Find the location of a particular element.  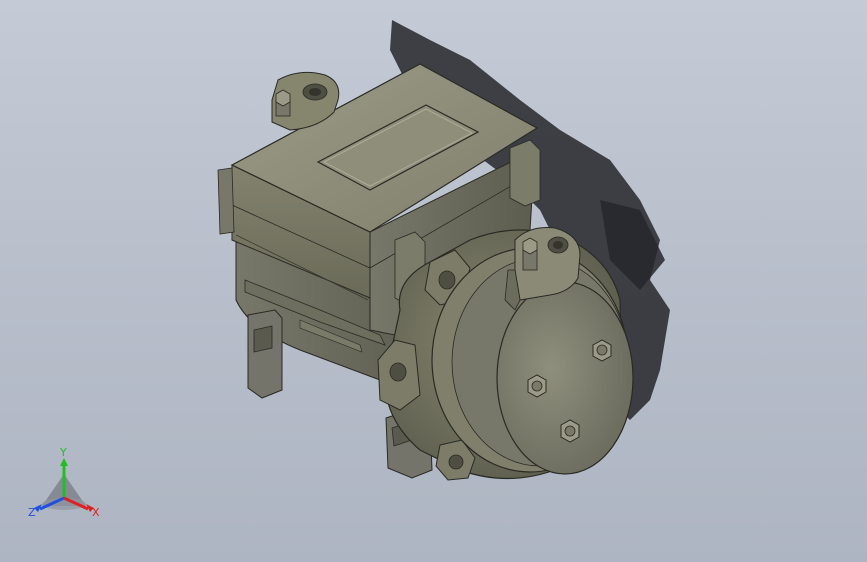

reference-triad: Y X Z is located at coordinates (64, 484).